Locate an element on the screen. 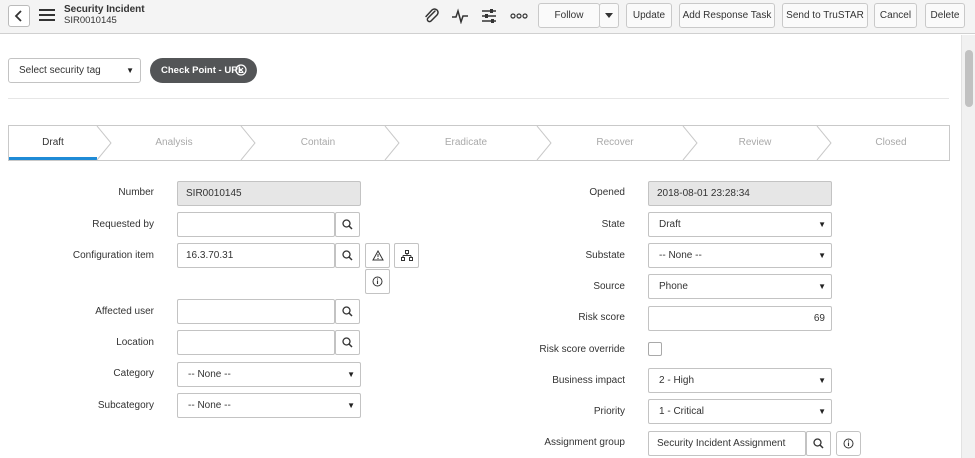 This screenshot has height=458, width=975. source-select: Phone ▼ is located at coordinates (740, 286).